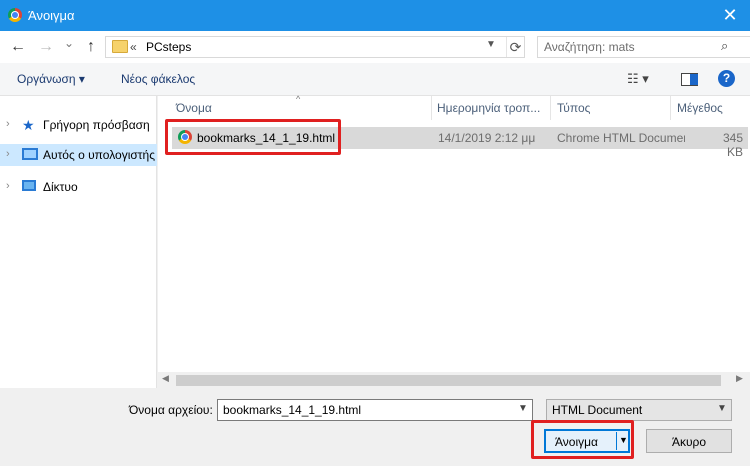  Describe the element at coordinates (515, 47) in the screenshot. I see `refresh-button: ⟳` at that location.